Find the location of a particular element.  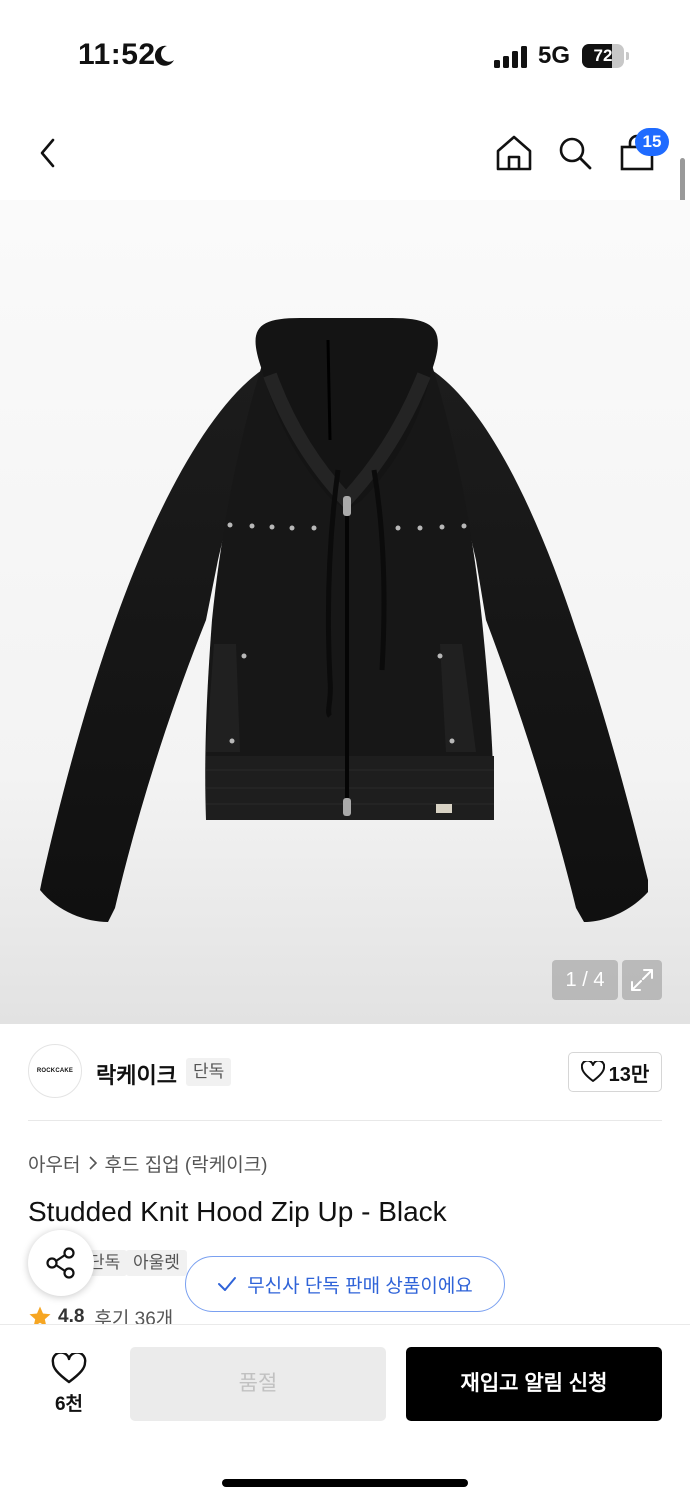

top-nav is located at coordinates (345, 155).